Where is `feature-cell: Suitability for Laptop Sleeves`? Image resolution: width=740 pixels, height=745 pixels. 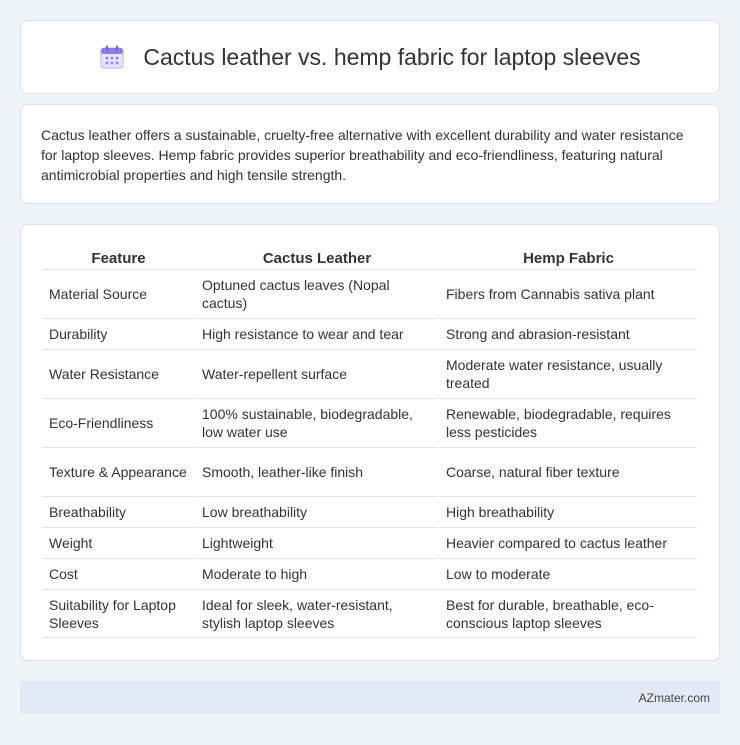 feature-cell: Suitability for Laptop Sleeves is located at coordinates (118, 613).